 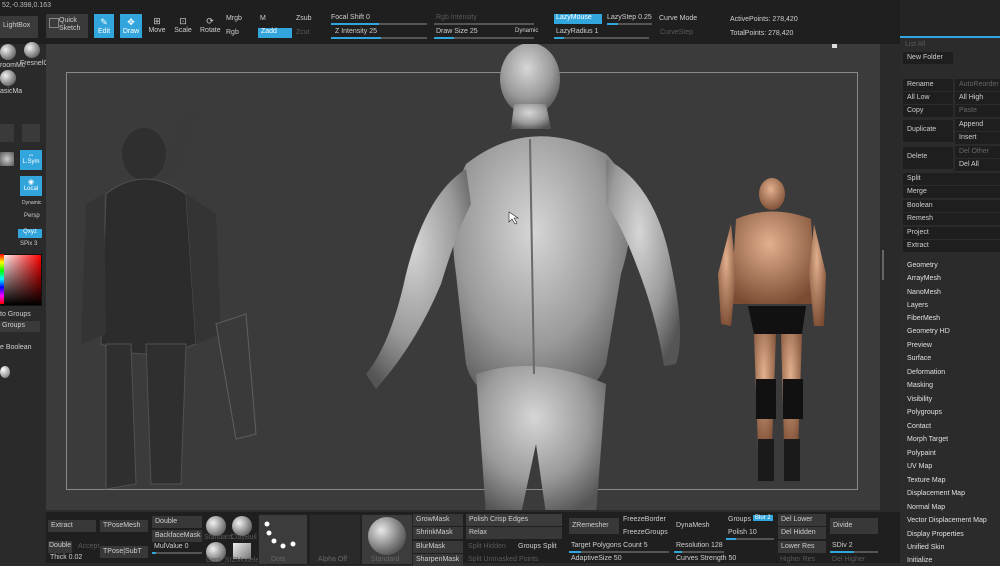 What do you see at coordinates (890, 303) in the screenshot?
I see `right-divider` at bounding box center [890, 303].